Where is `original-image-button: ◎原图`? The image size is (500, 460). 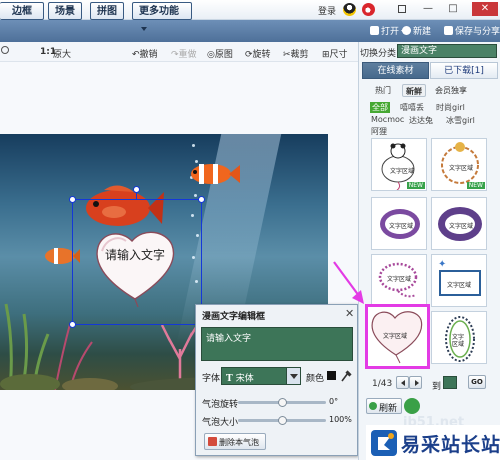
original-image-button: ◎原图 is located at coordinates (220, 53).